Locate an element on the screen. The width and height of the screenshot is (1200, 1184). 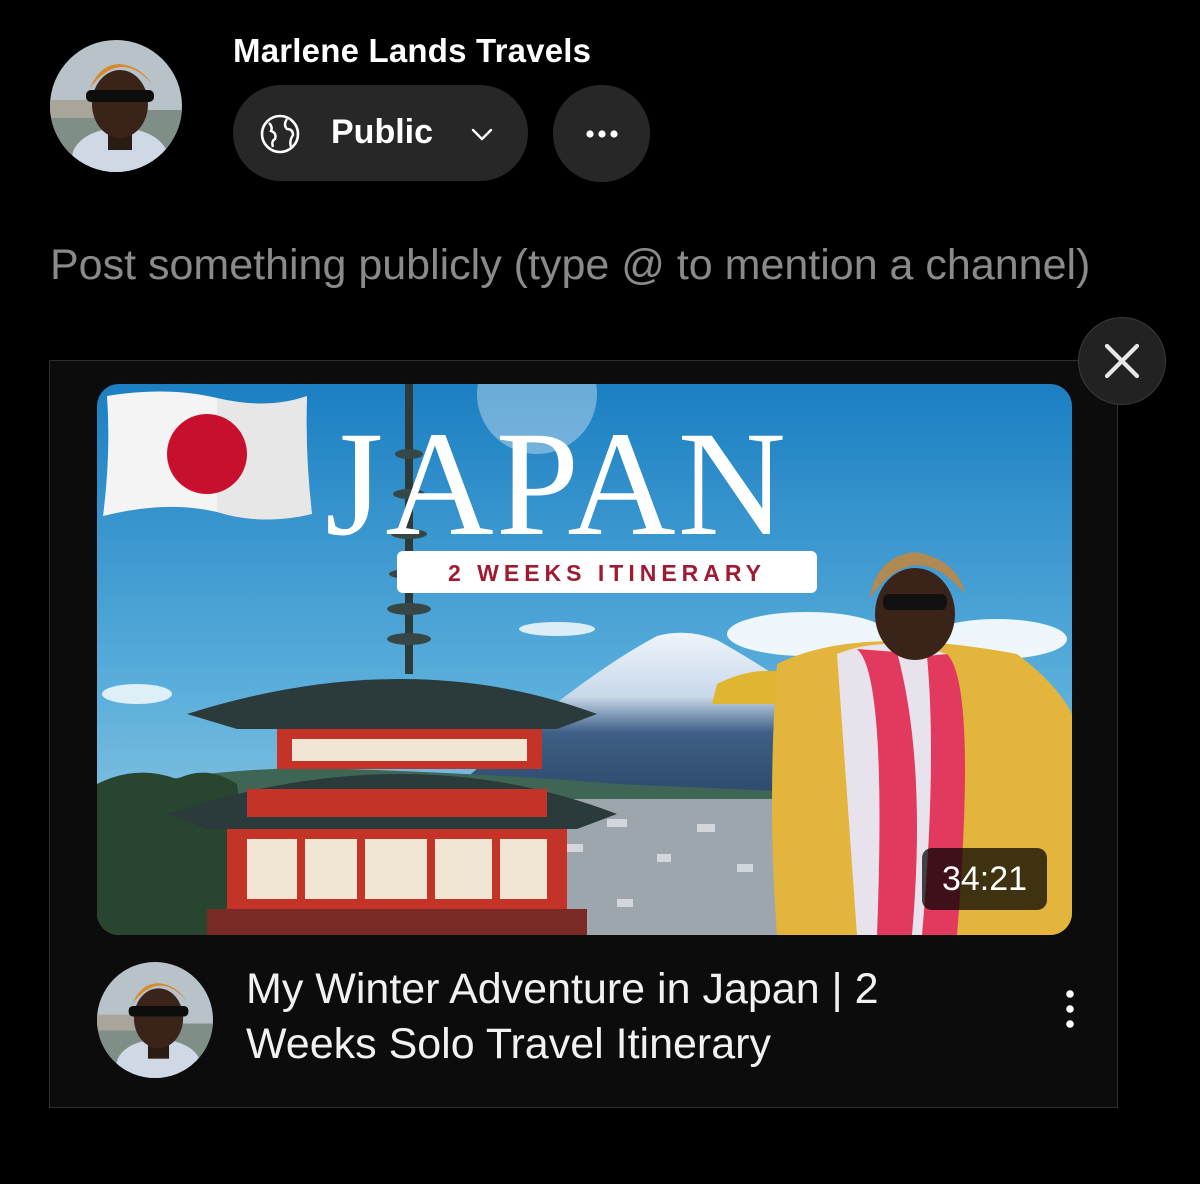
chevron-down-icon is located at coordinates (482, 134).